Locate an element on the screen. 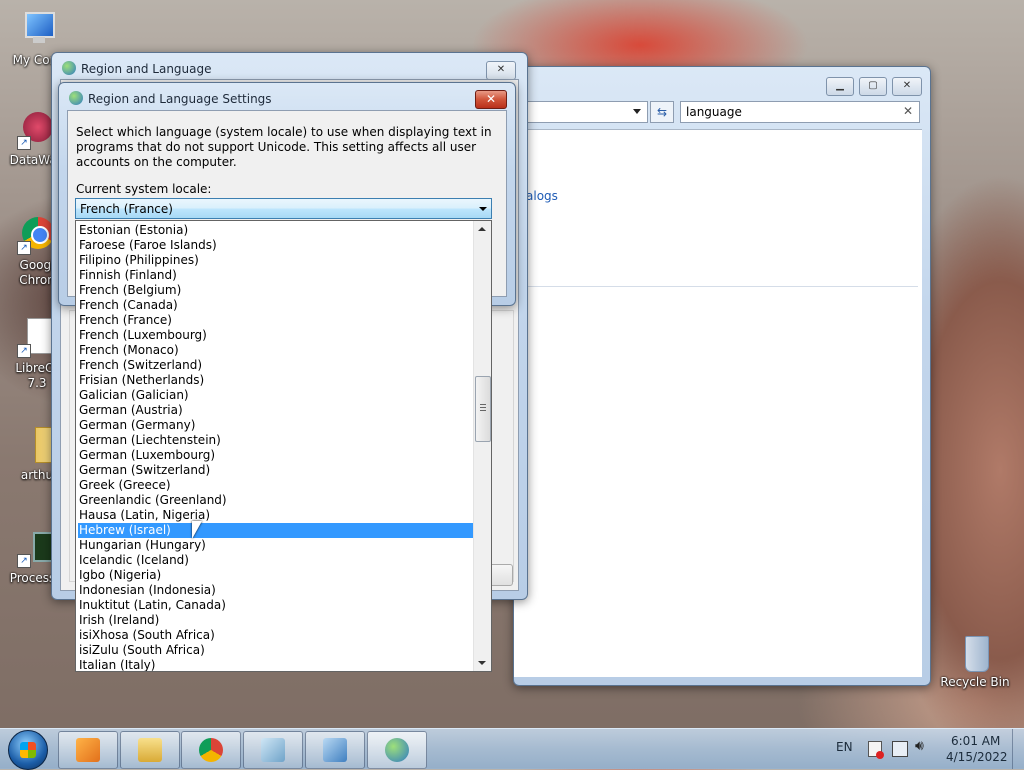  desktop-icon-recycle-bin: Recycle Bin is located at coordinates (975, 661).